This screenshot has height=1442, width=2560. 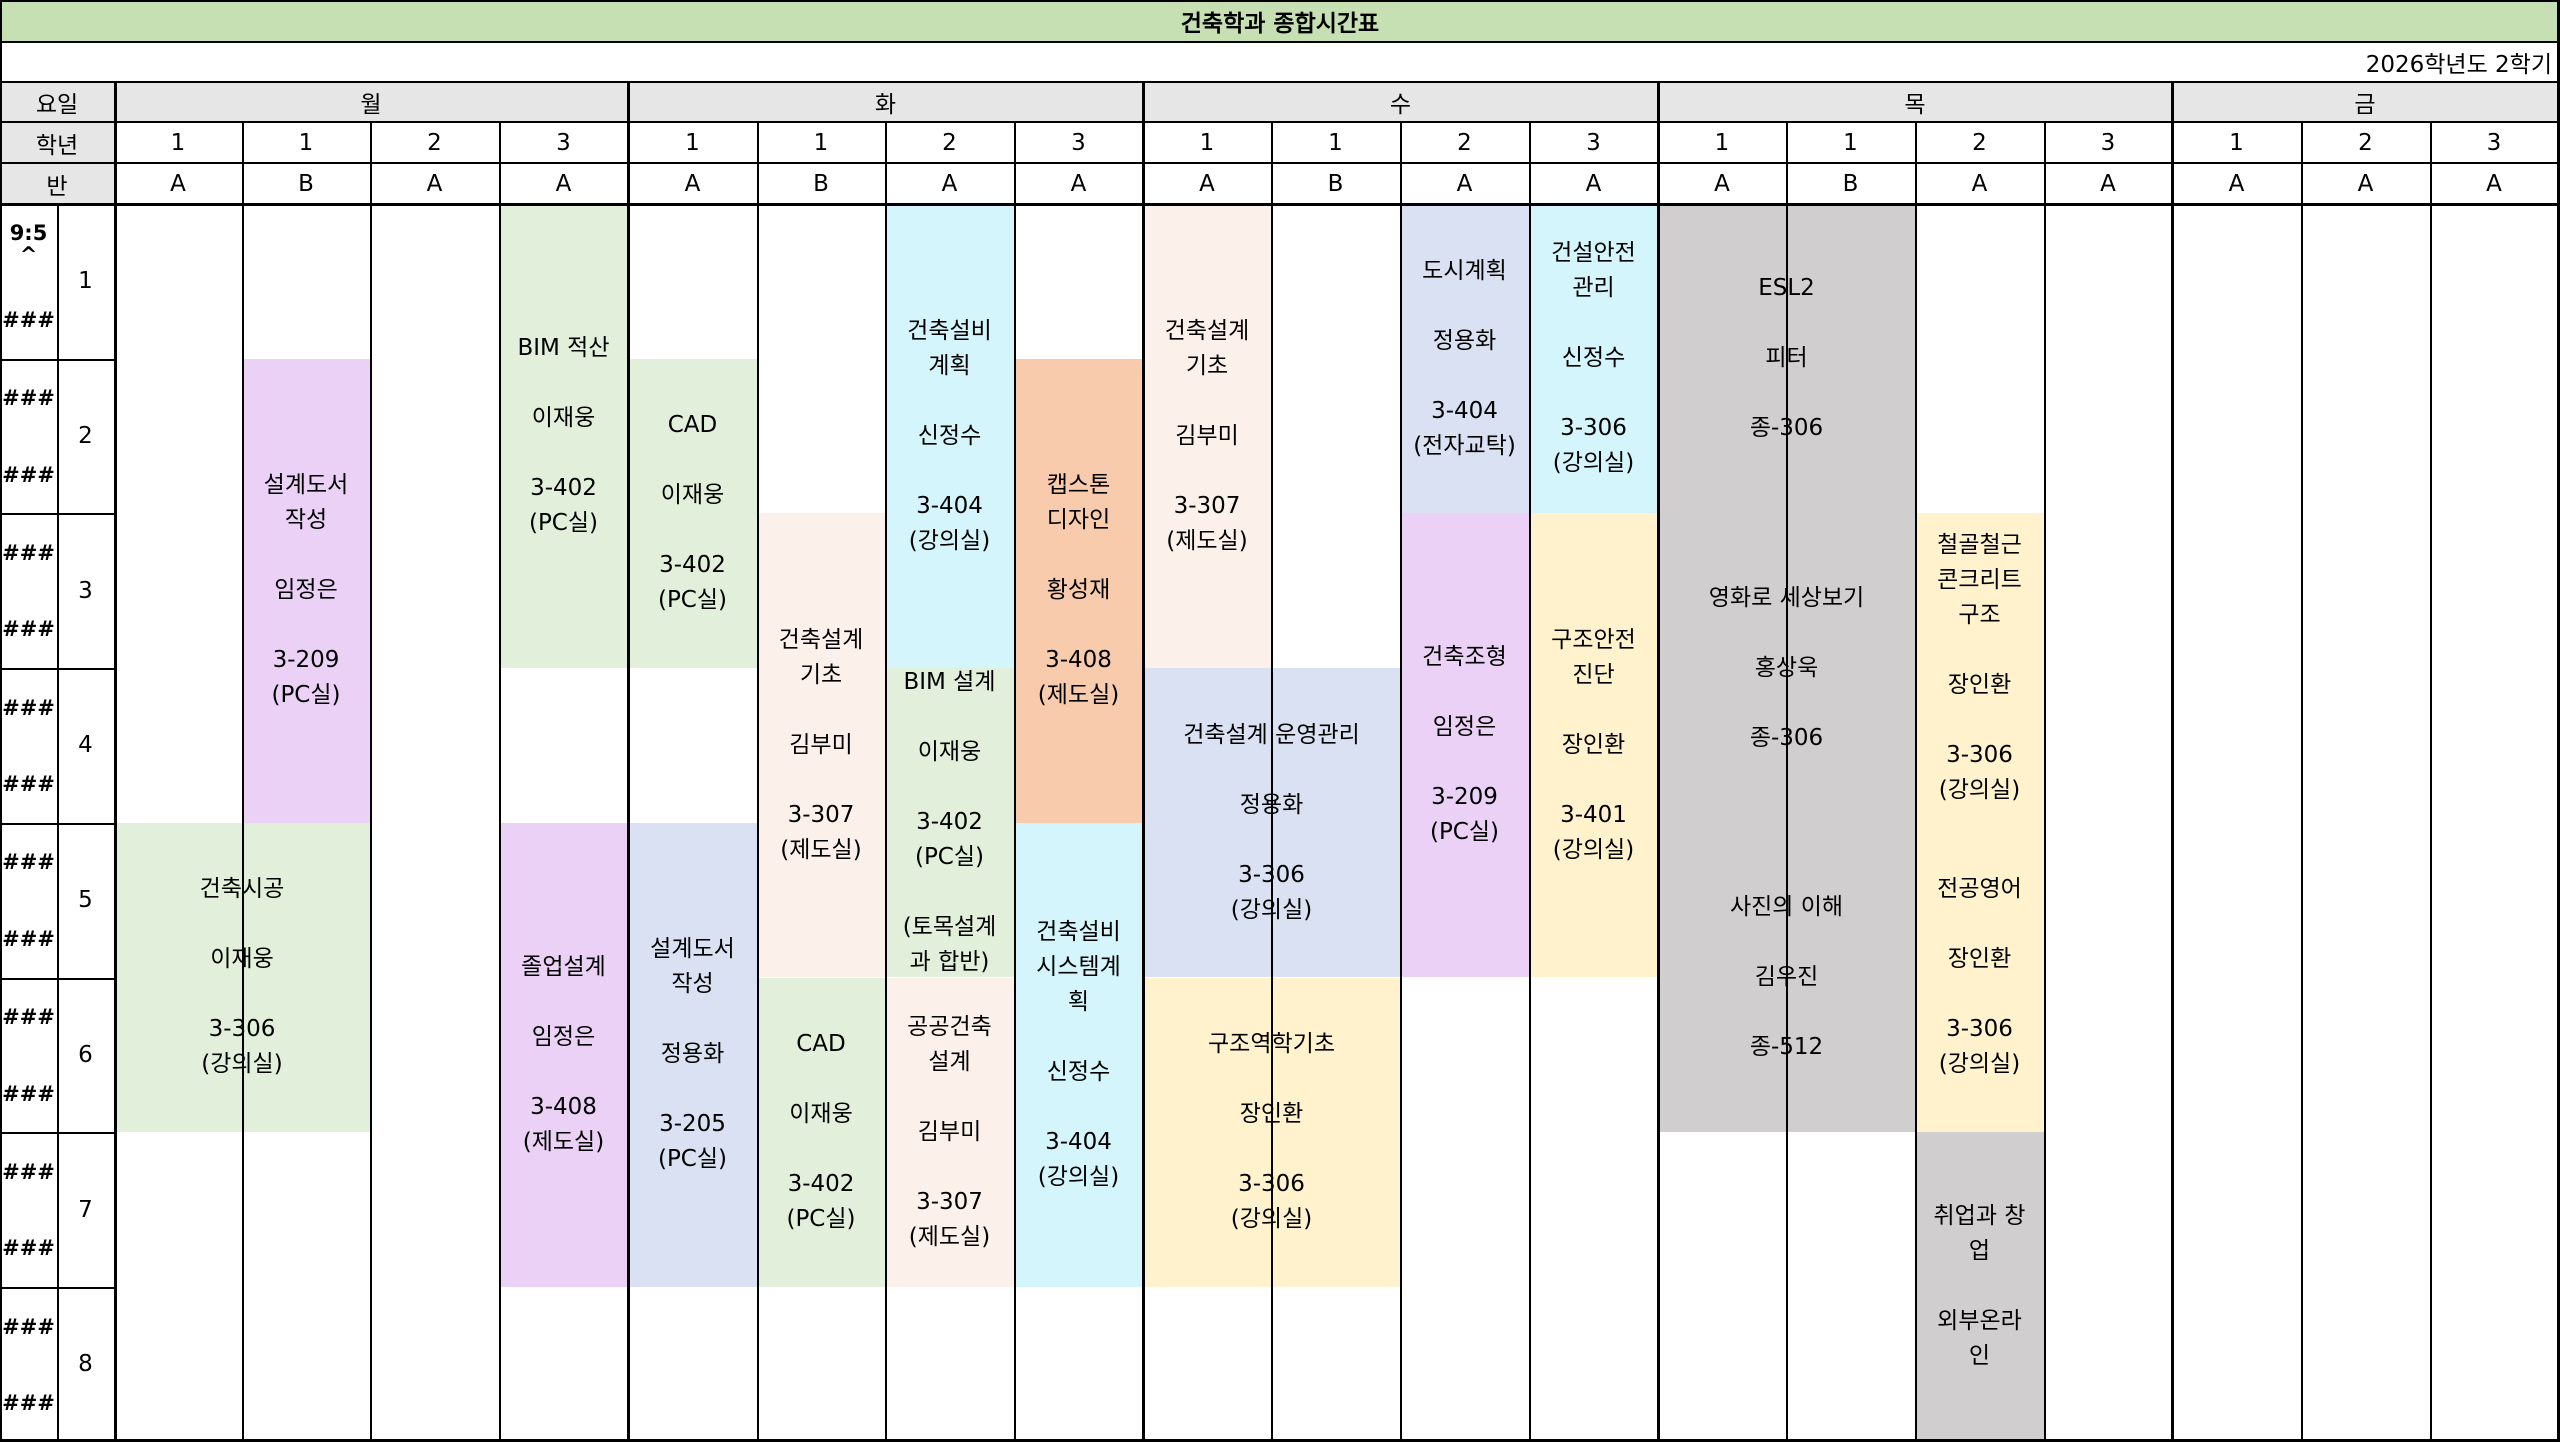 I want to click on course-block: 설계도서 작성 정용화 3-205 (PC실), so click(x=692, y=1054).